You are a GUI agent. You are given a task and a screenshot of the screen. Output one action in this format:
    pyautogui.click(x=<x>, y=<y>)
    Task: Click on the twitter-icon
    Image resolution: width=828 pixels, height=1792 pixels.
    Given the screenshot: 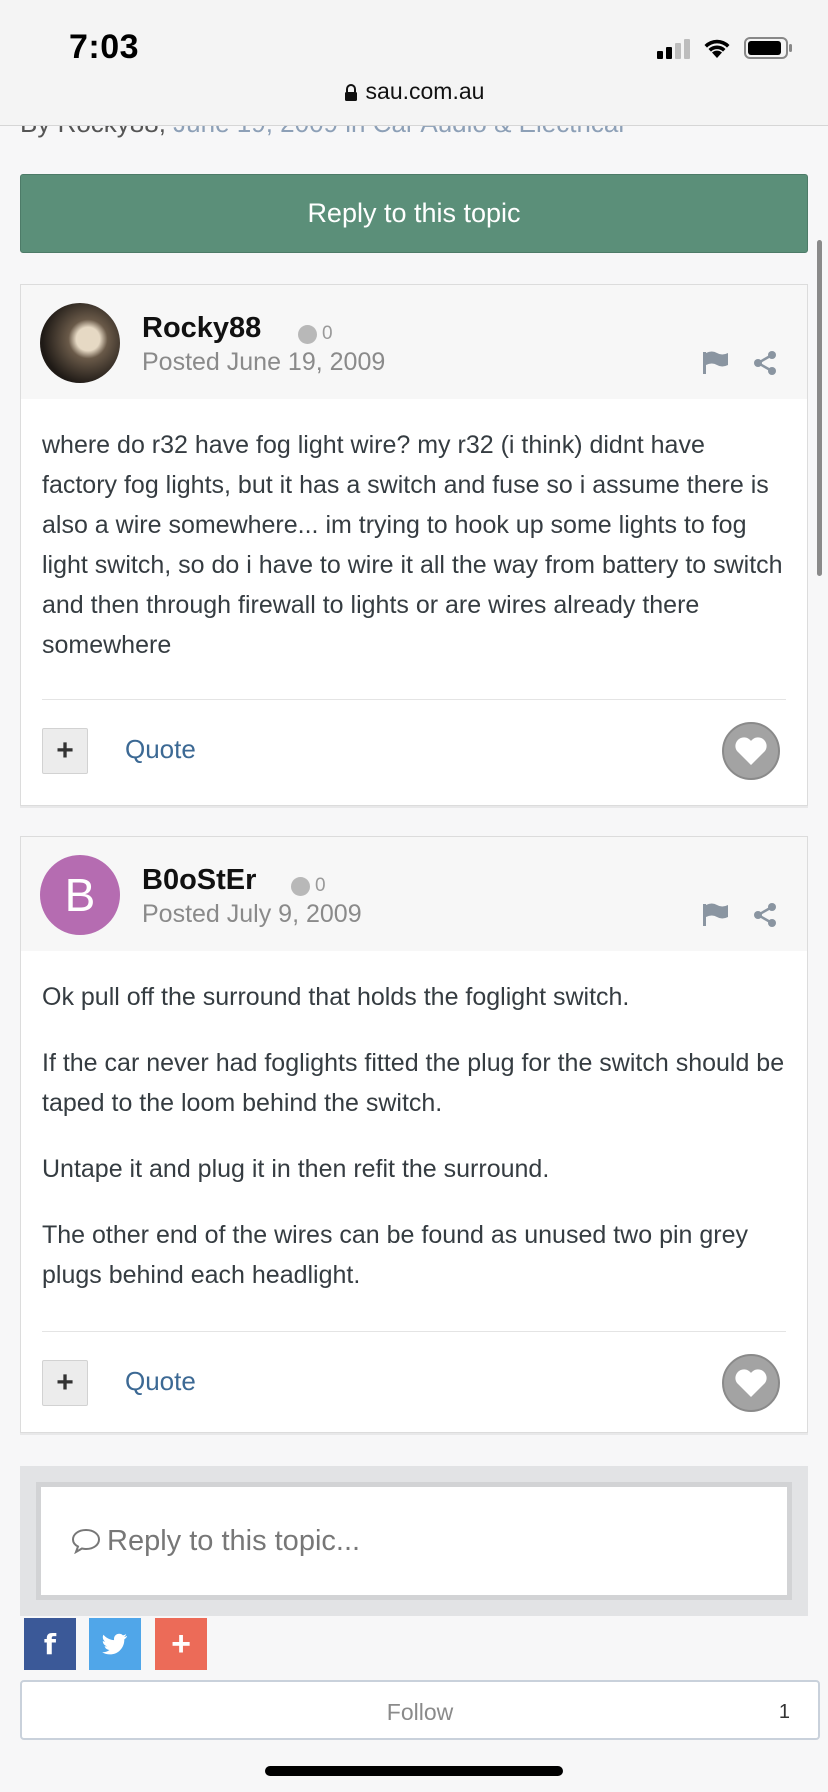 What is the action you would take?
    pyautogui.click(x=114, y=1644)
    